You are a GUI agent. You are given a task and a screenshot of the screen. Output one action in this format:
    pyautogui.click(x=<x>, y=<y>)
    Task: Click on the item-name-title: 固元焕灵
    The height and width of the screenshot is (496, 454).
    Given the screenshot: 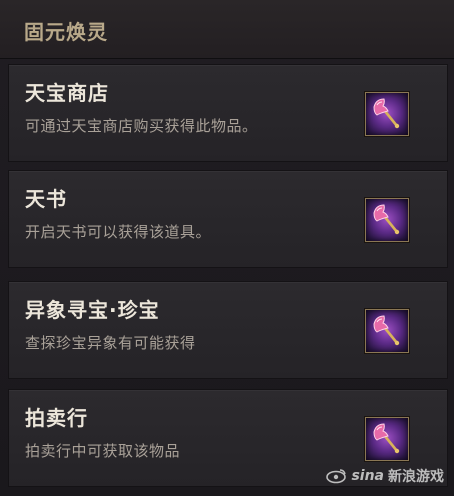 What is the action you would take?
    pyautogui.click(x=66, y=32)
    